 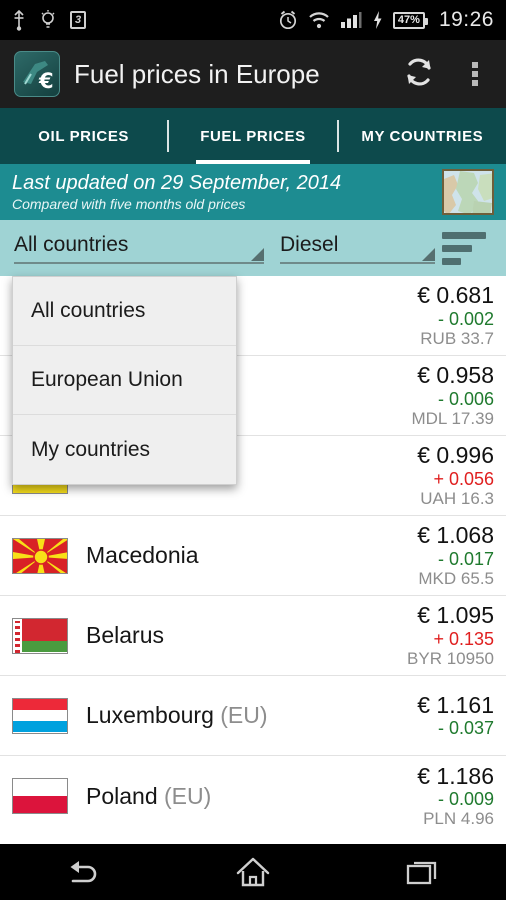 I want to click on country-filter-spinner: All countries, so click(x=139, y=248).